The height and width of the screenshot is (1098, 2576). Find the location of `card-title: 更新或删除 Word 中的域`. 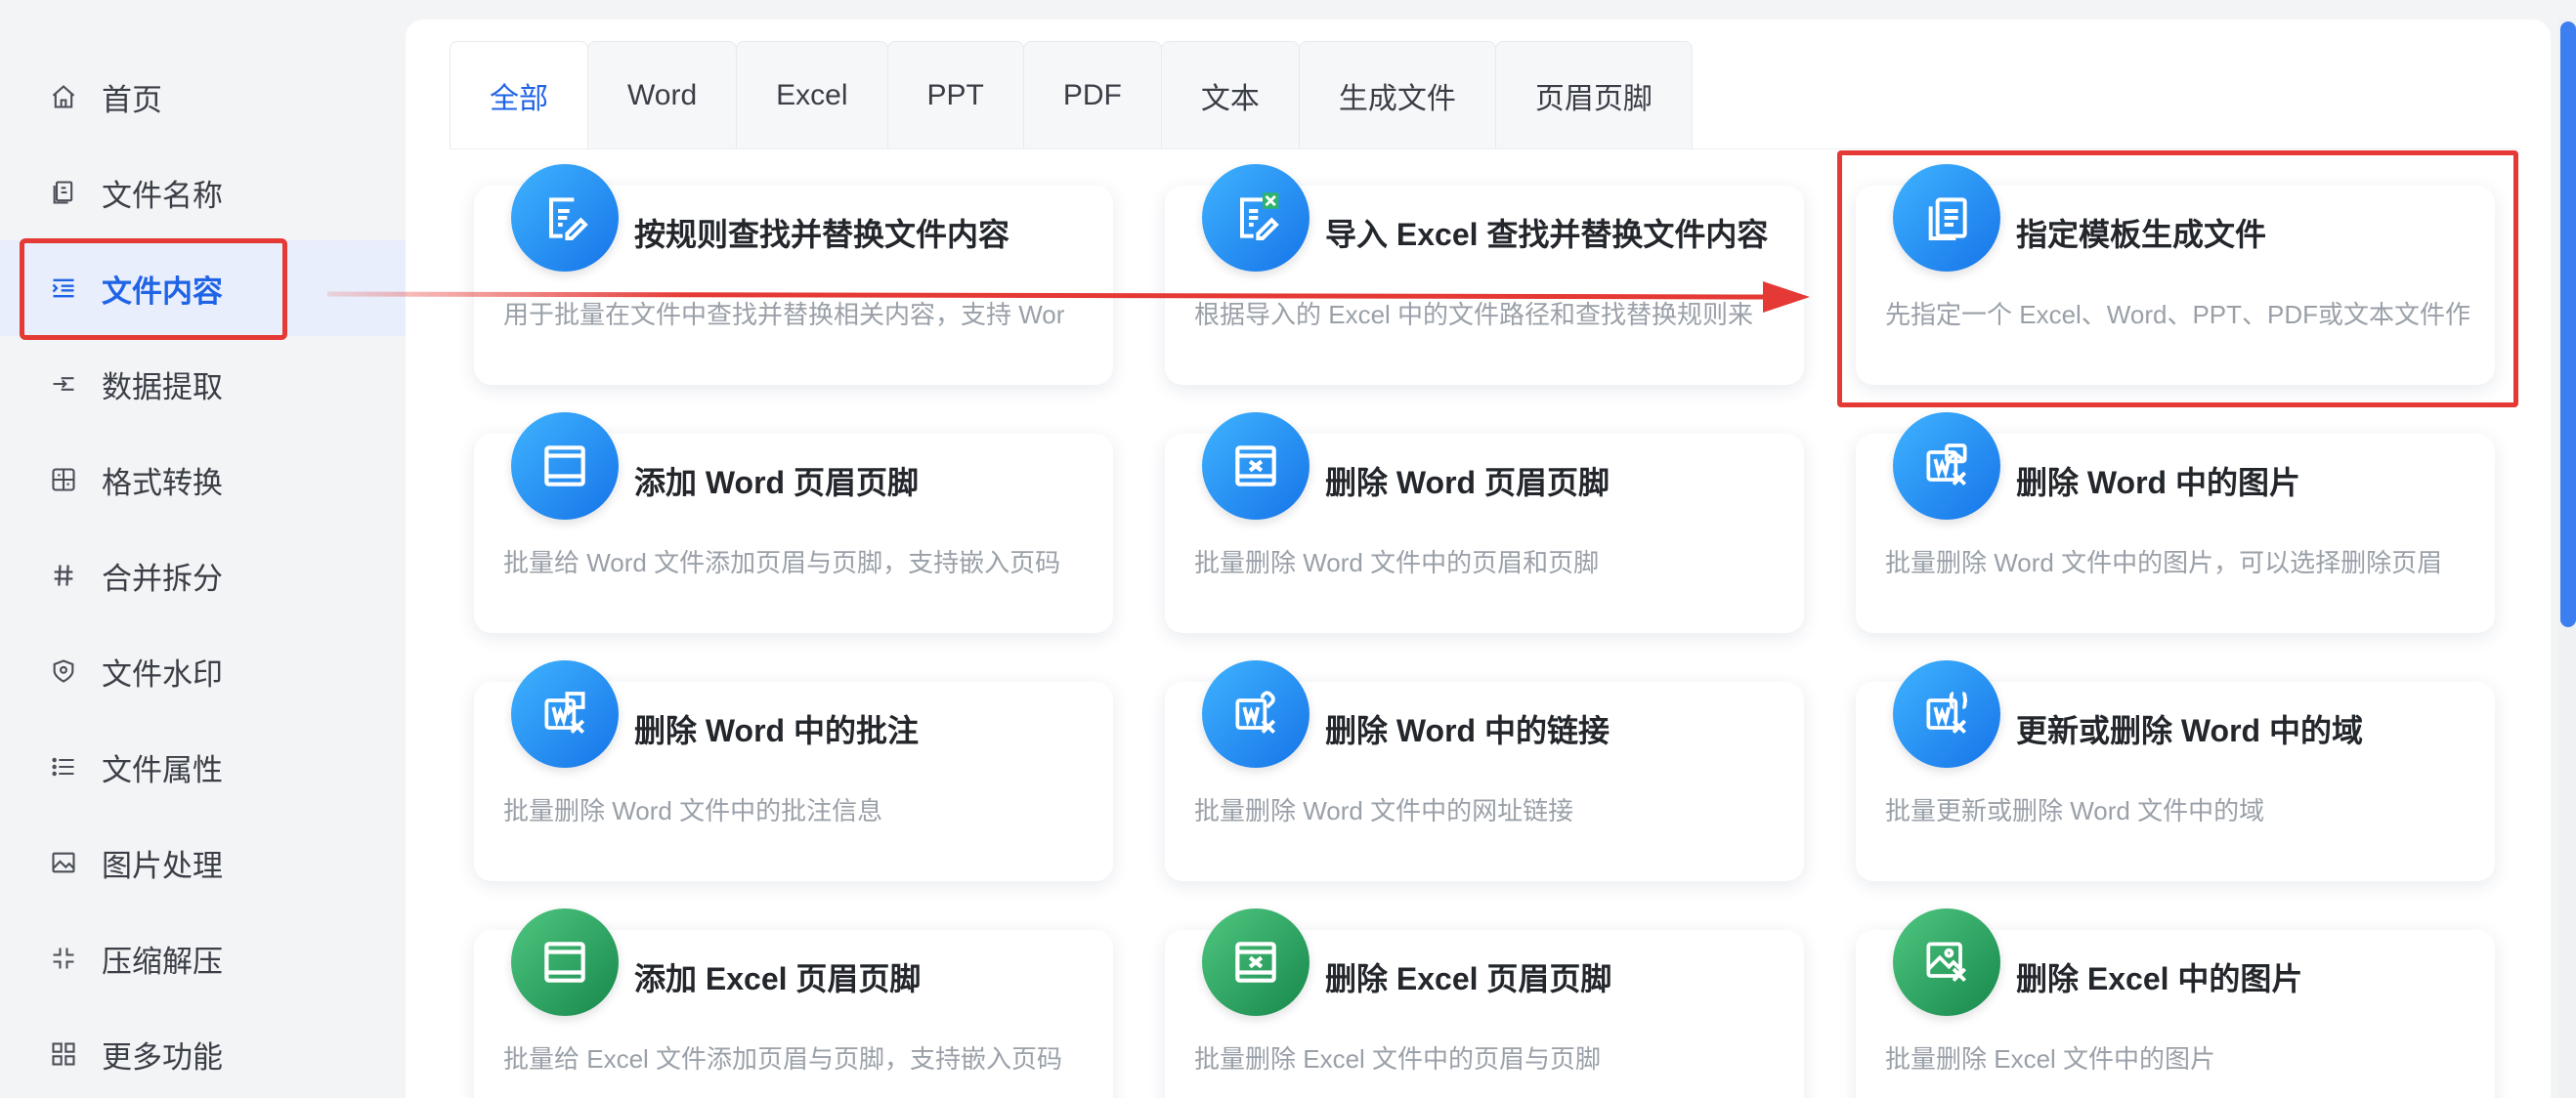

card-title: 更新或删除 Word 中的域 is located at coordinates (2190, 730).